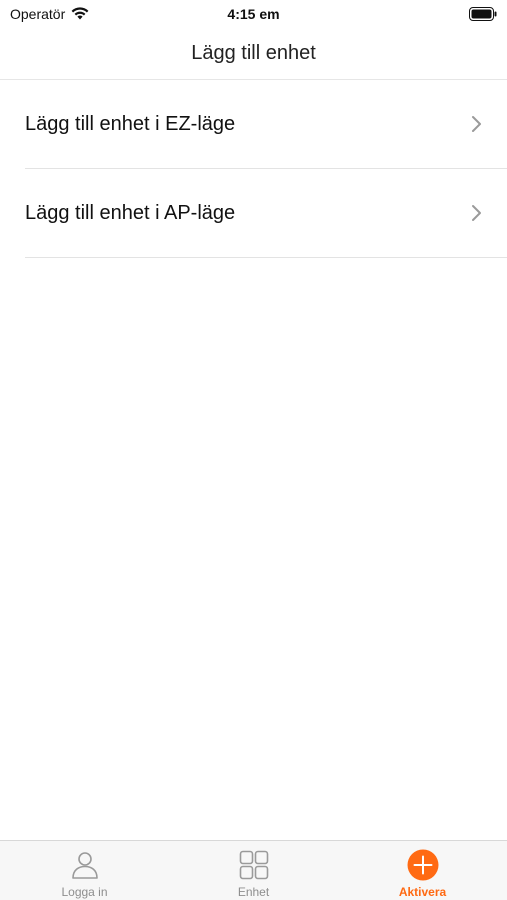 Image resolution: width=507 pixels, height=900 pixels. What do you see at coordinates (130, 123) in the screenshot?
I see `list-item-label: Lägg till enhet i EZ-läge` at bounding box center [130, 123].